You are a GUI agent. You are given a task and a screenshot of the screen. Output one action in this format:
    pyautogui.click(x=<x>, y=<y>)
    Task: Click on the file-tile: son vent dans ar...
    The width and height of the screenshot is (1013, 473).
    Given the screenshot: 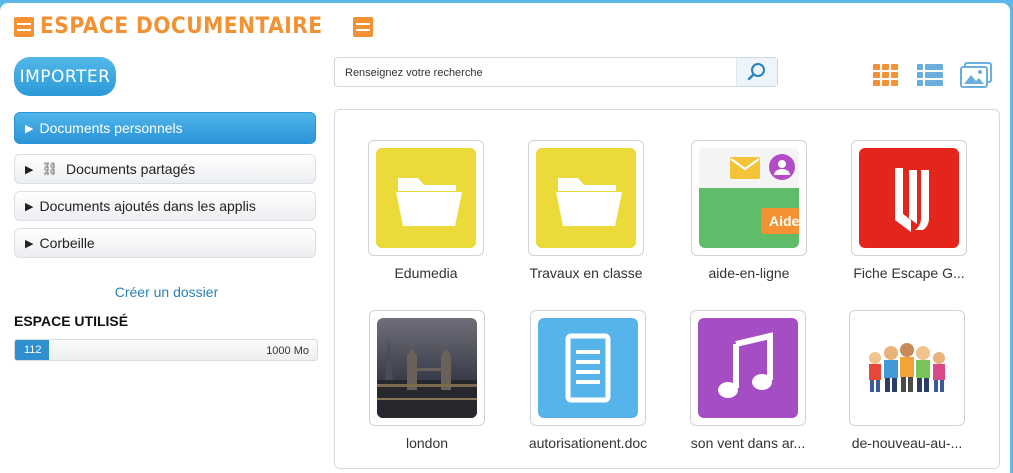 What is the action you would take?
    pyautogui.click(x=748, y=380)
    